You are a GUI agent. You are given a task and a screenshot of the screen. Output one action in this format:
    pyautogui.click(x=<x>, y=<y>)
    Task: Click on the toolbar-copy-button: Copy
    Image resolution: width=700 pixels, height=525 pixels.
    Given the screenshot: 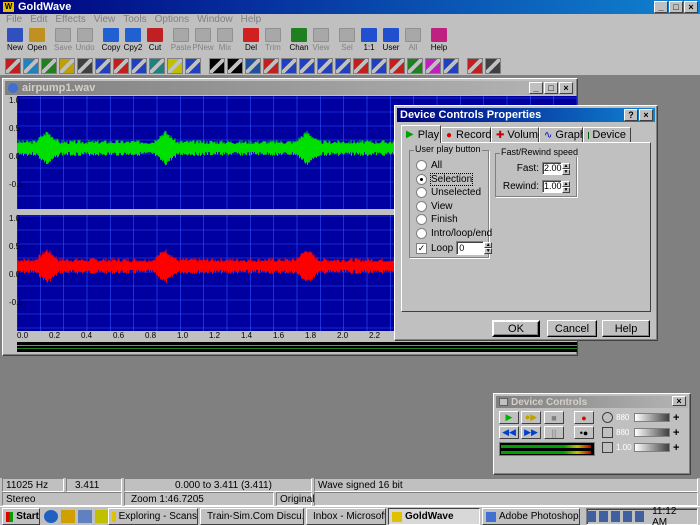 What is the action you would take?
    pyautogui.click(x=111, y=41)
    